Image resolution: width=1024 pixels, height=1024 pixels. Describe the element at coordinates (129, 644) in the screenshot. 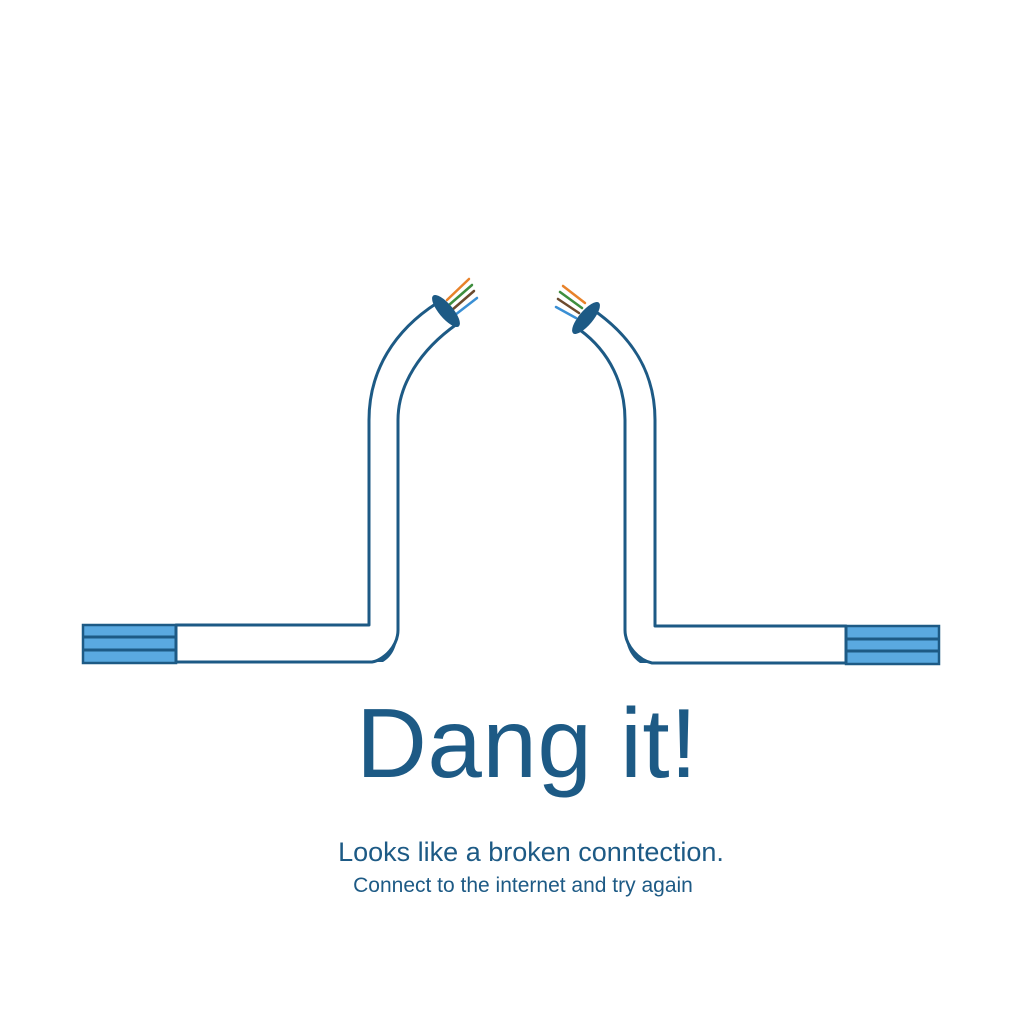

I see `left-cable-connector` at that location.